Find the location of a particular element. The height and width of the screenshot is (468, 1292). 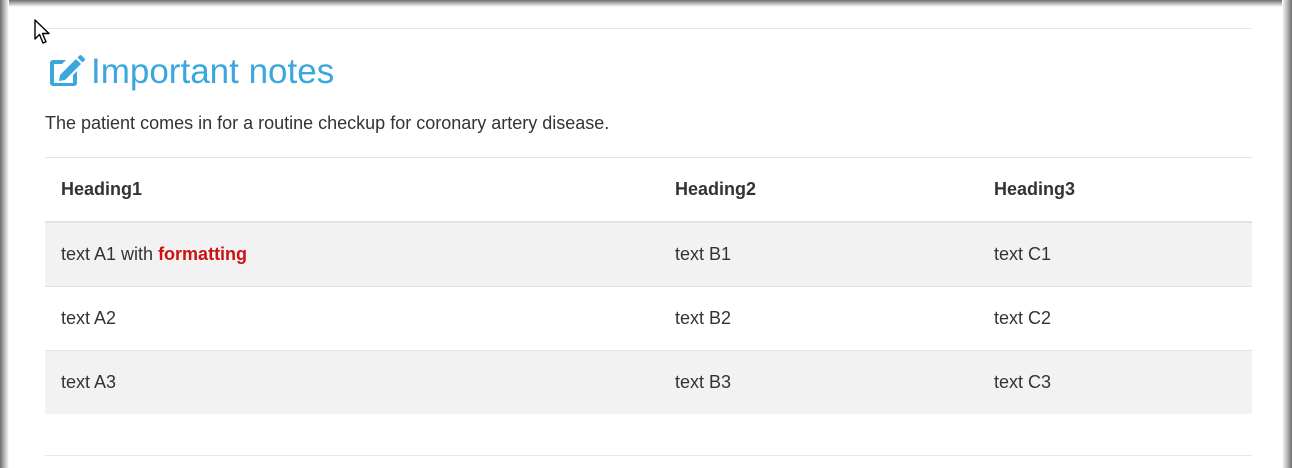

edit-note-icon is located at coordinates (67, 70).